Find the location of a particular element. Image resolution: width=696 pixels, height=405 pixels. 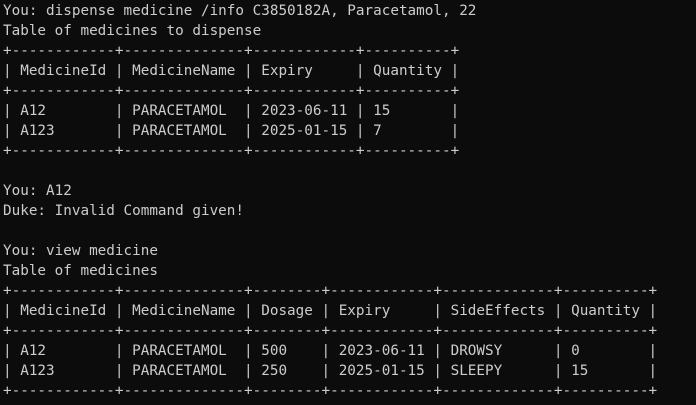

medicines-table-title: Table of medicines is located at coordinates (80, 271).